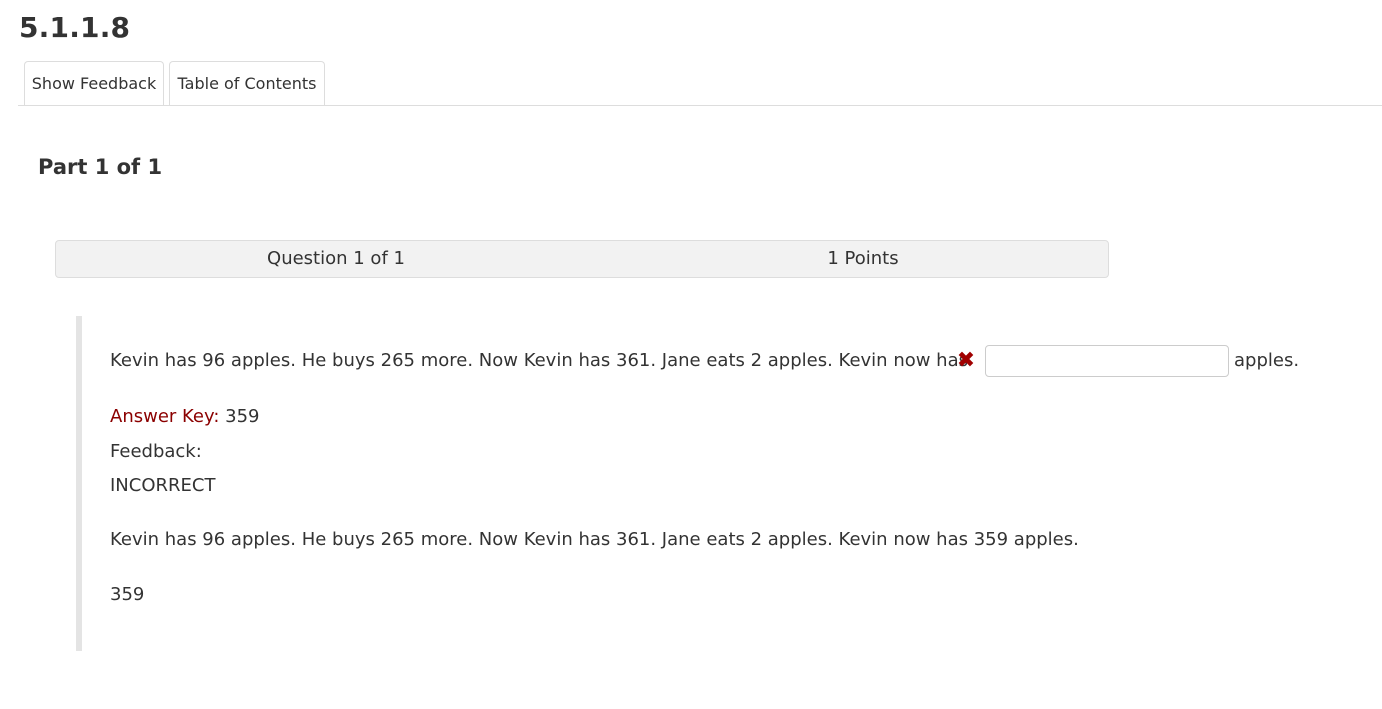 This screenshot has height=709, width=1382. What do you see at coordinates (75, 27) in the screenshot?
I see `page-title: 5.1.1.8` at bounding box center [75, 27].